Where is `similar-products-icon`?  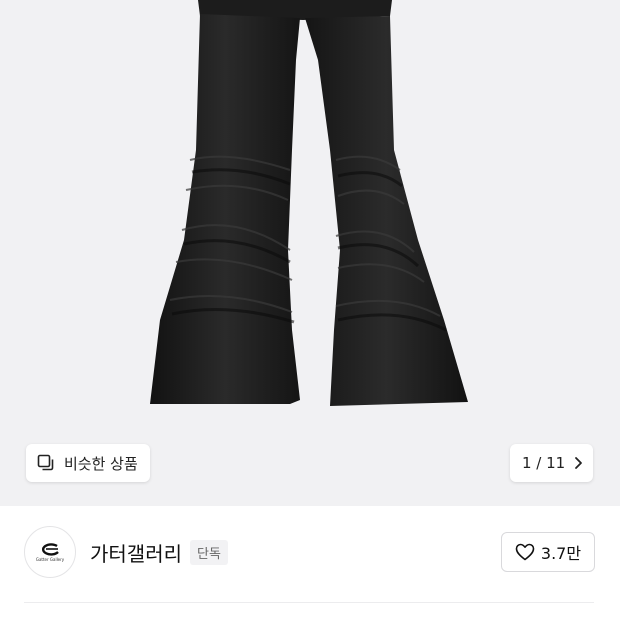 similar-products-icon is located at coordinates (46, 463).